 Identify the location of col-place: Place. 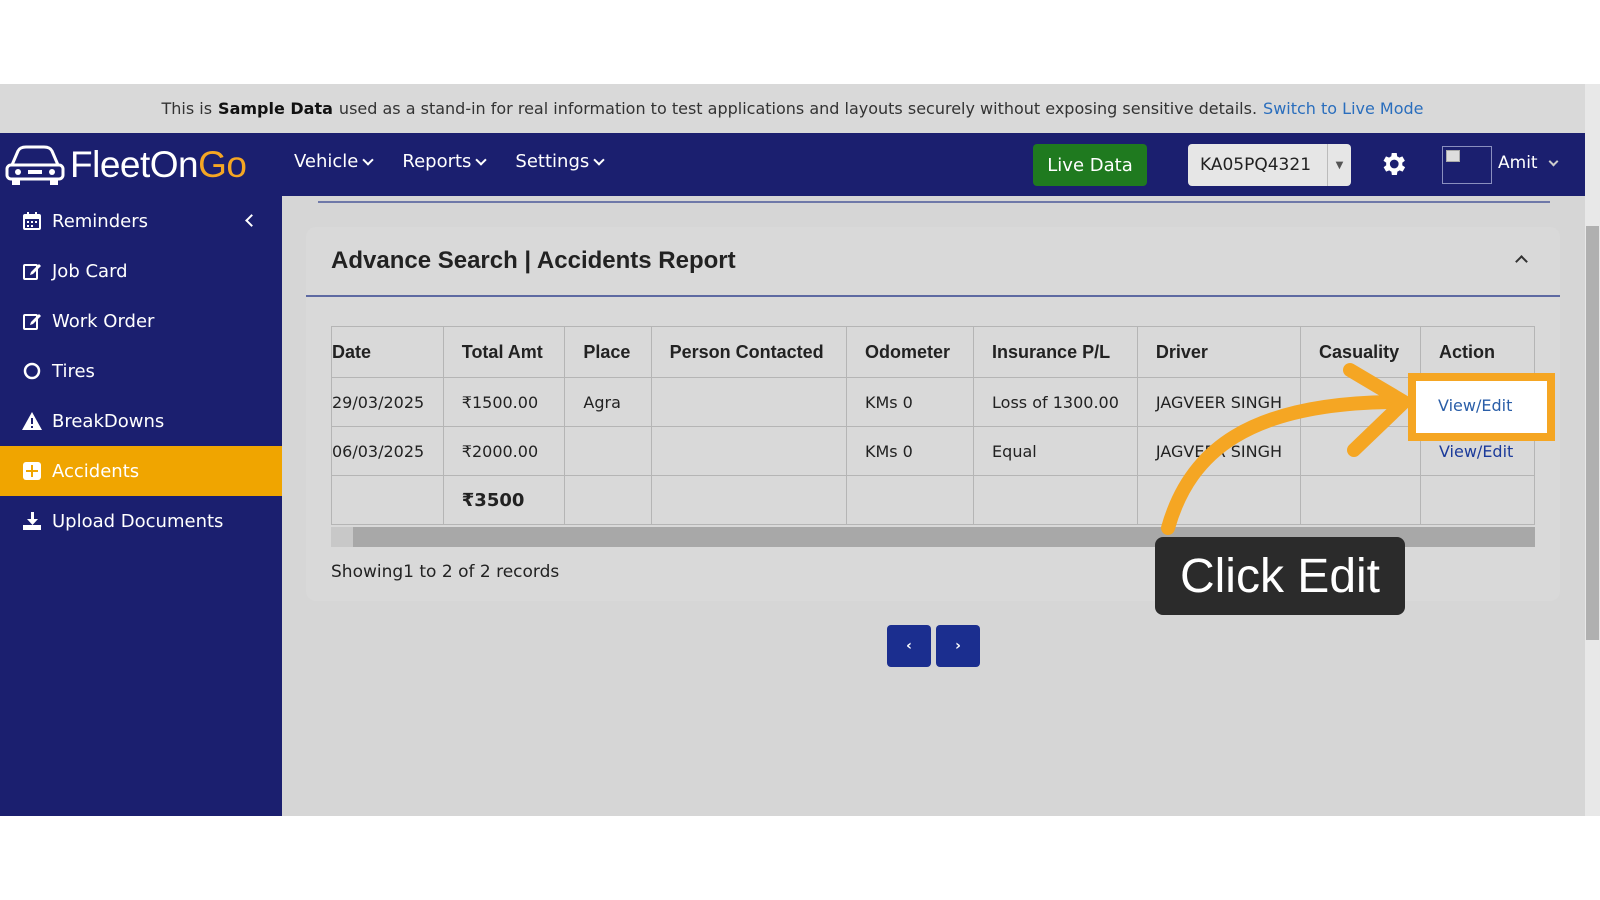
(608, 352).